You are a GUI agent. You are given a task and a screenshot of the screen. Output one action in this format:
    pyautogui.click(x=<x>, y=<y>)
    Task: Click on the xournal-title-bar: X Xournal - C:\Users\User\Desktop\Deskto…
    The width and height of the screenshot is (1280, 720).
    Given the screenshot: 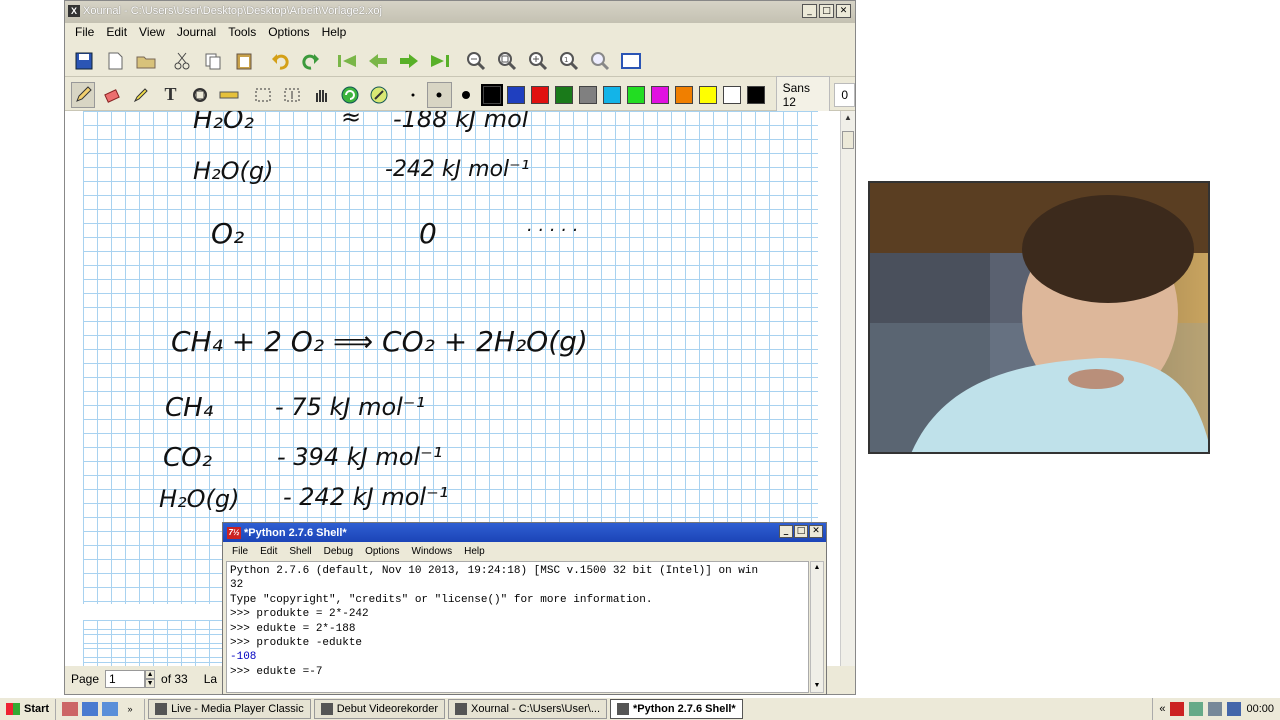 What is the action you would take?
    pyautogui.click(x=460, y=12)
    